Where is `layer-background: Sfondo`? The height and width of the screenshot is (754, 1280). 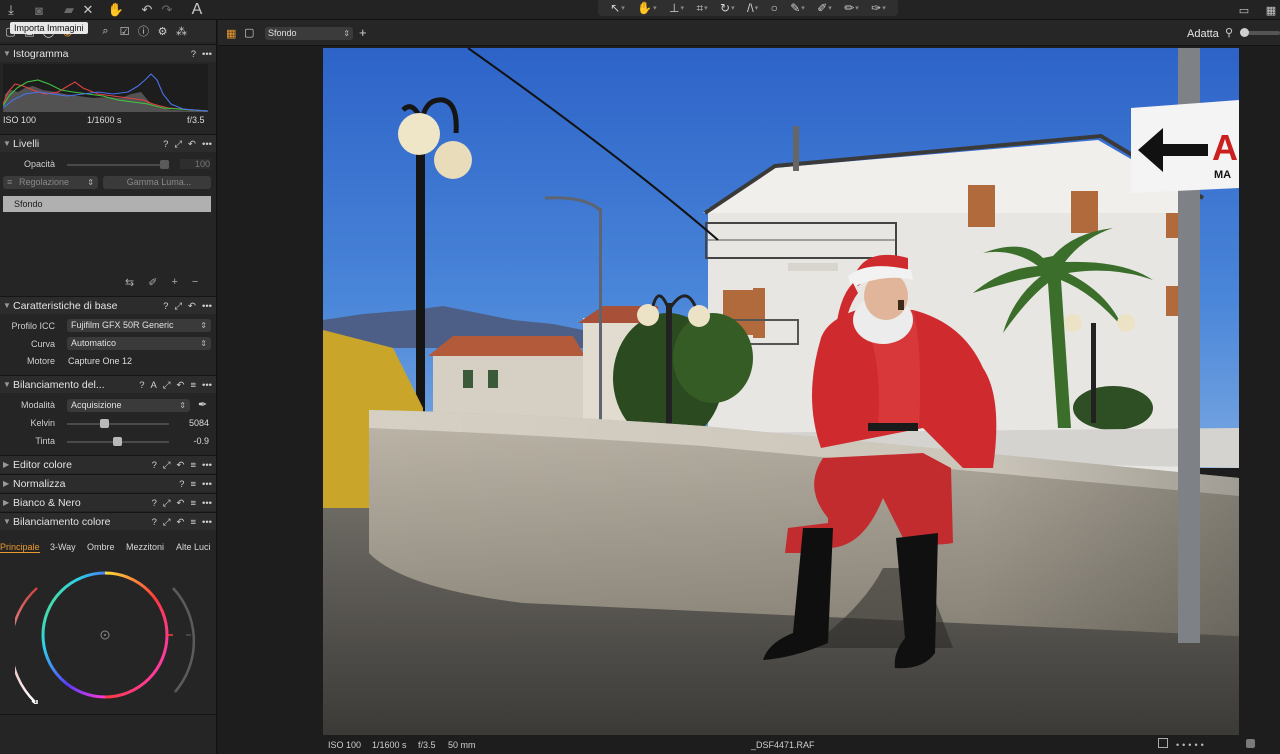
layer-background: Sfondo is located at coordinates (107, 204).